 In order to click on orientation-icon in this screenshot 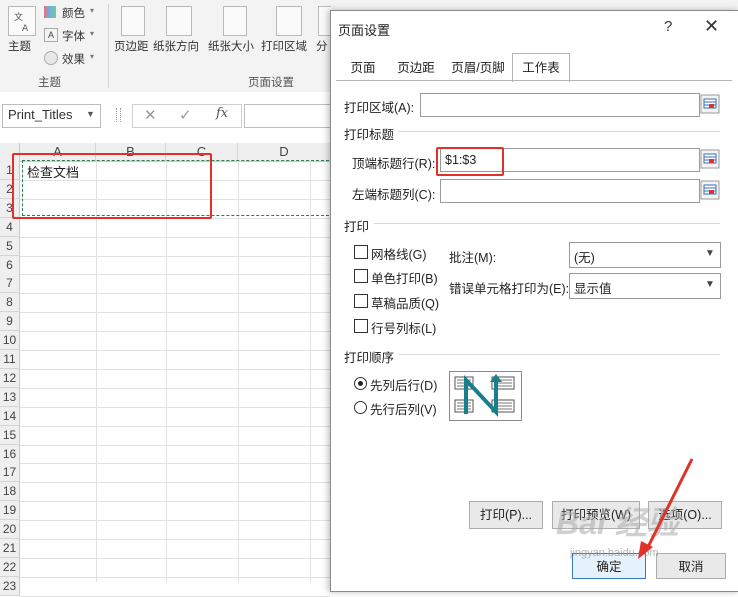, I will do `click(179, 21)`.